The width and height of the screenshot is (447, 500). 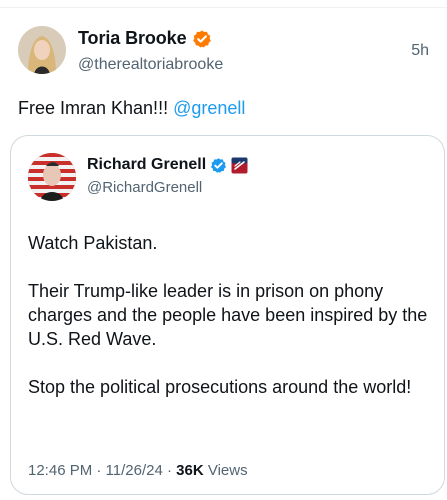 What do you see at coordinates (132, 38) in the screenshot?
I see `display-name: Toria Brooke` at bounding box center [132, 38].